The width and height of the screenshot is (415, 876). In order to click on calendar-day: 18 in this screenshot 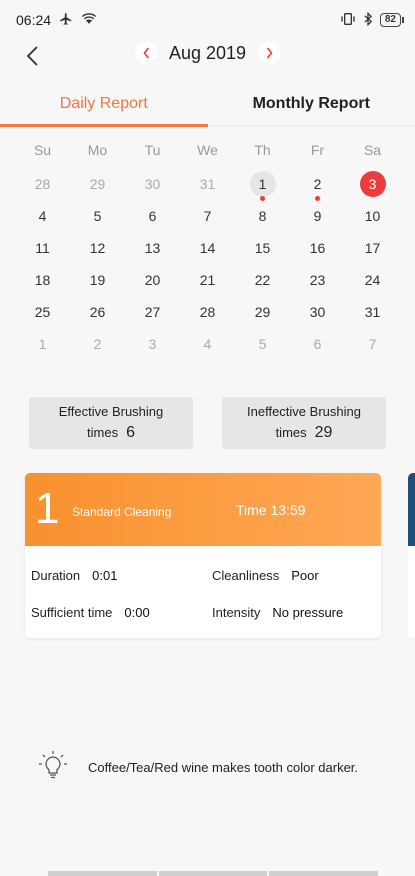, I will do `click(43, 280)`.